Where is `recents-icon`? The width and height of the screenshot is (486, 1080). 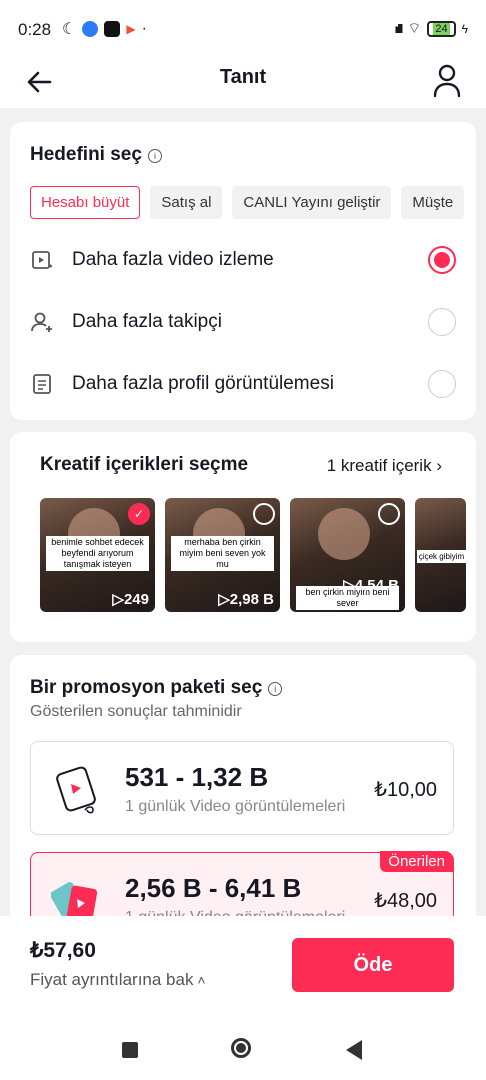
recents-icon is located at coordinates (130, 1050).